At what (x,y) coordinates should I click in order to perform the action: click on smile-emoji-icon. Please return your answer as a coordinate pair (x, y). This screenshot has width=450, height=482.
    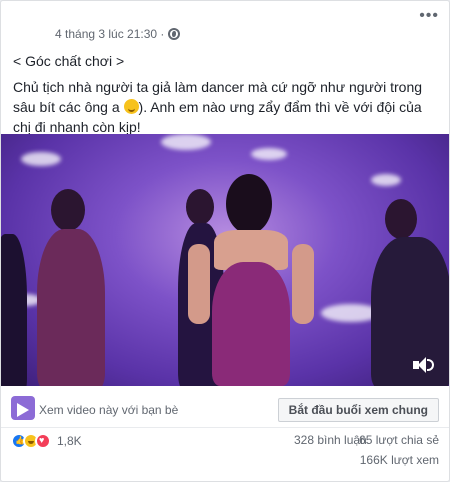
    Looking at the image, I should click on (131, 106).